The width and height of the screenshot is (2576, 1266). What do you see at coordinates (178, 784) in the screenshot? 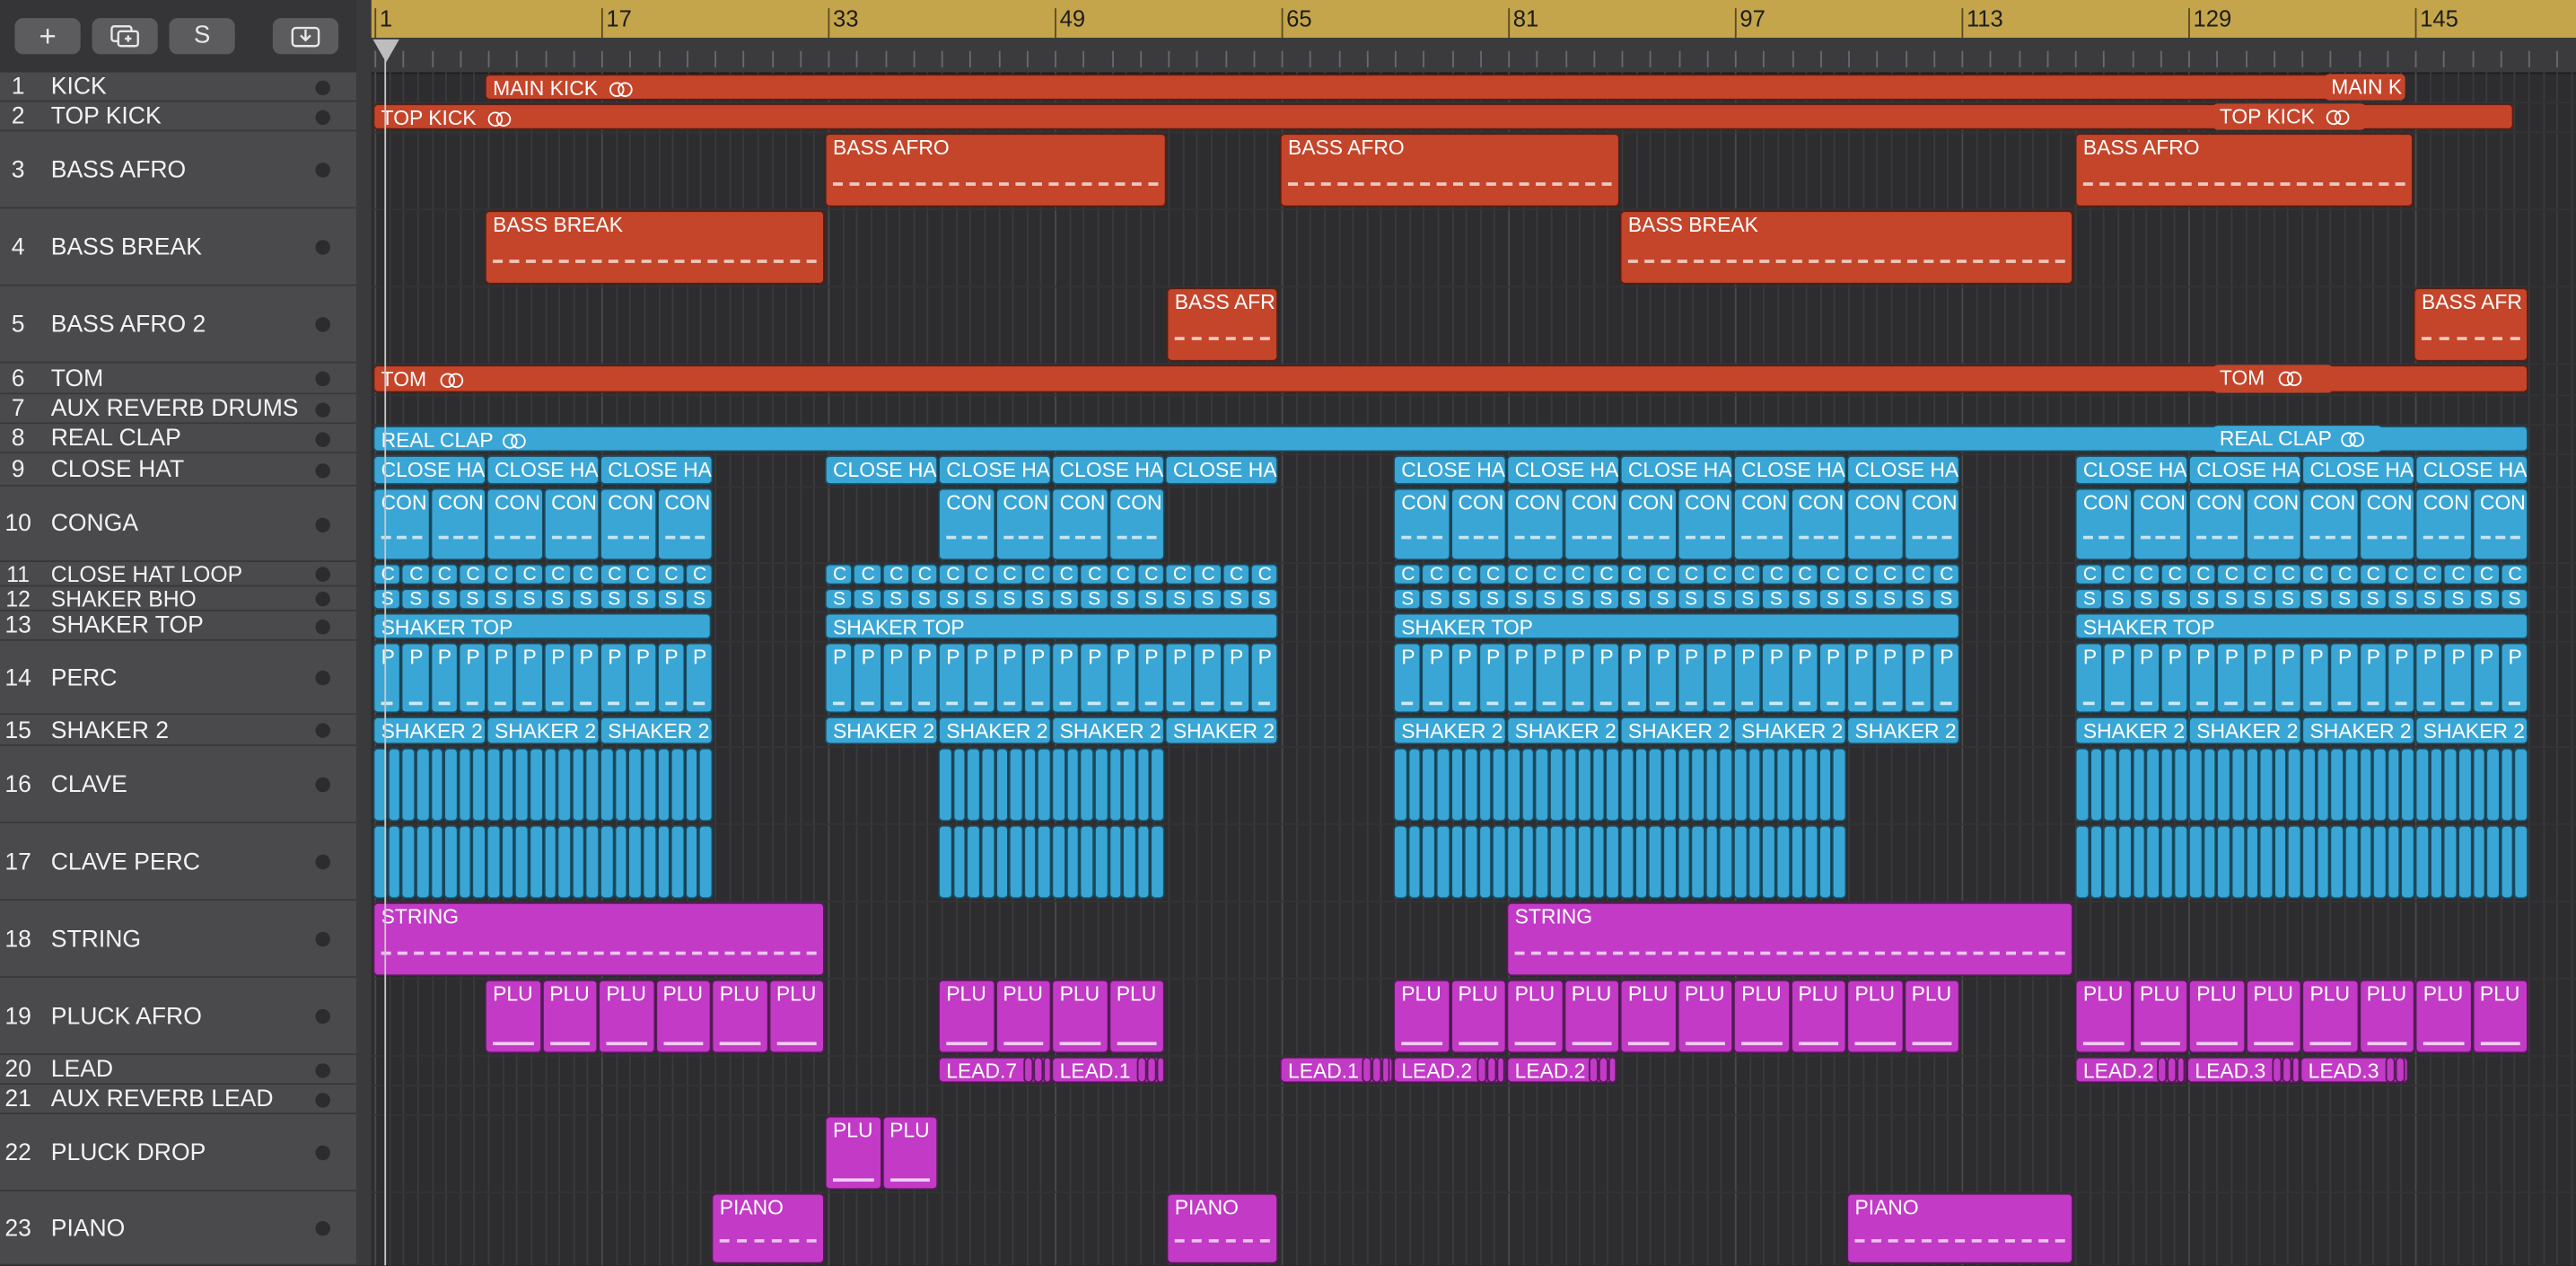
I see `track-header: 16 CLAVE` at bounding box center [178, 784].